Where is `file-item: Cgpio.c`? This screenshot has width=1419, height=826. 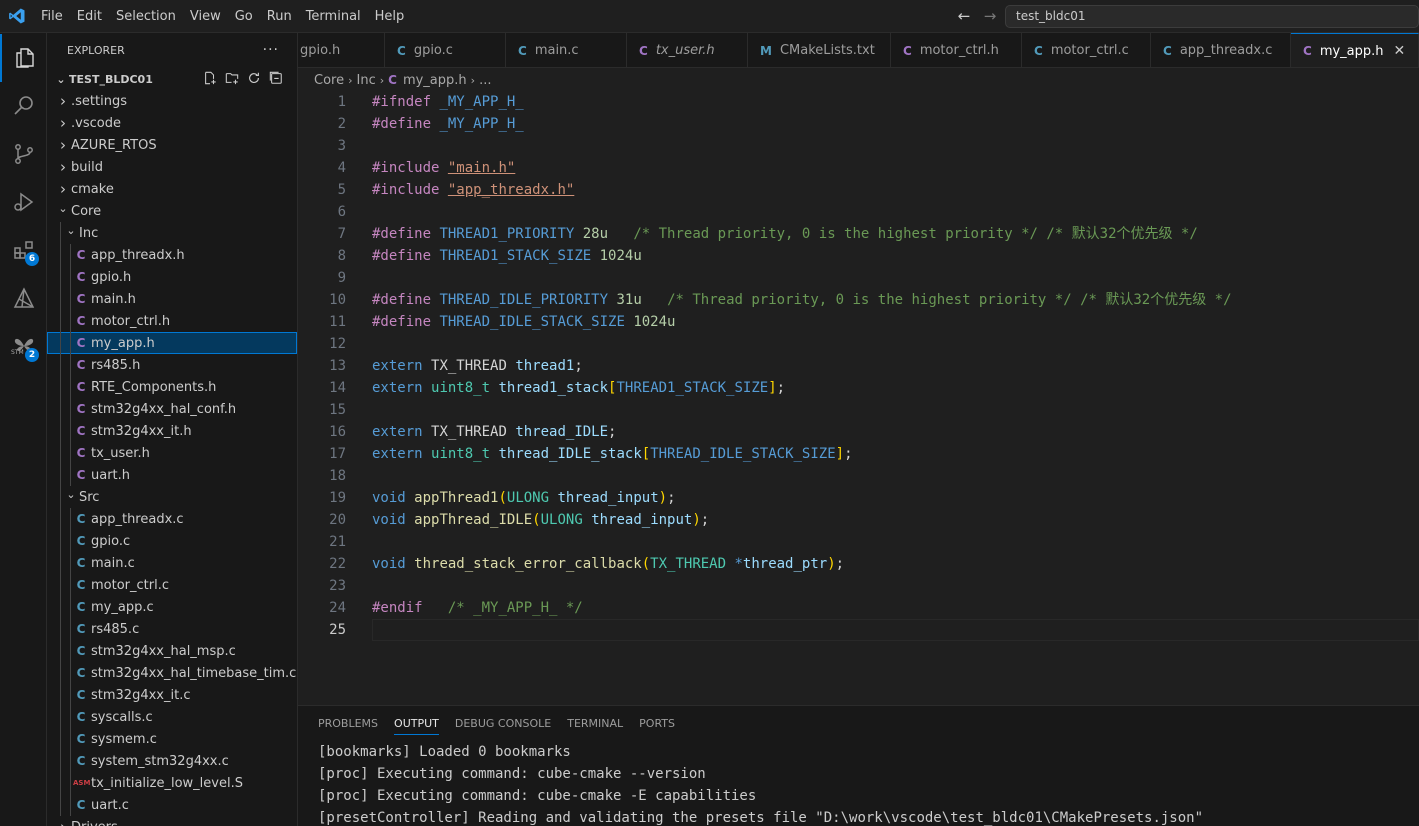 file-item: Cgpio.c is located at coordinates (172, 541).